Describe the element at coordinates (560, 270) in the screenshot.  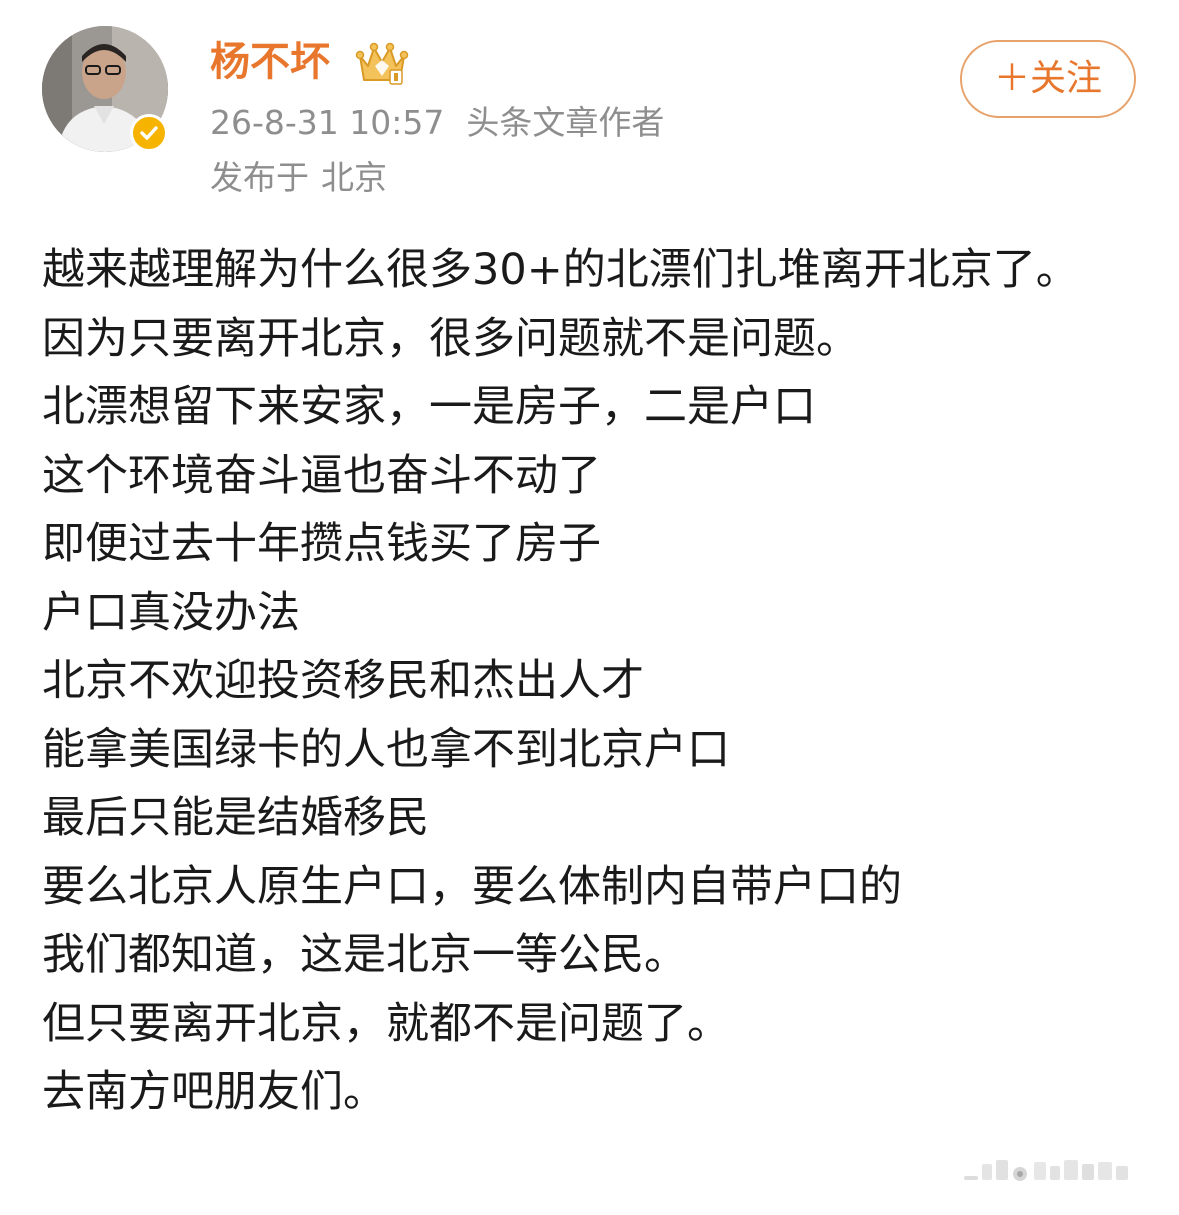
I see `post-line: 越来越理解为什么很多30+的北漂们扎堆离开北京了。` at that location.